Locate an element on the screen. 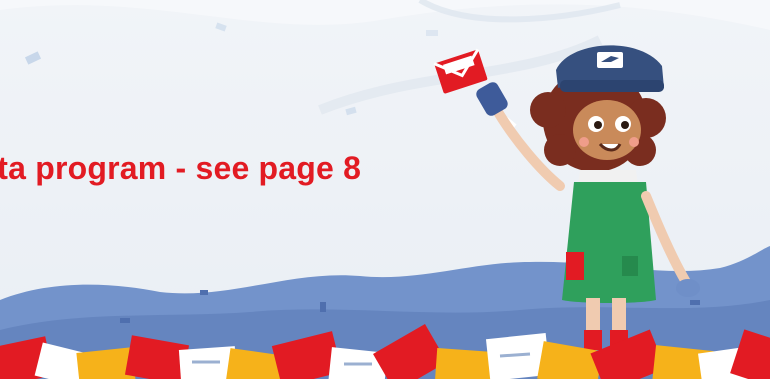 This screenshot has height=379, width=770. character-apron is located at coordinates (609, 242).